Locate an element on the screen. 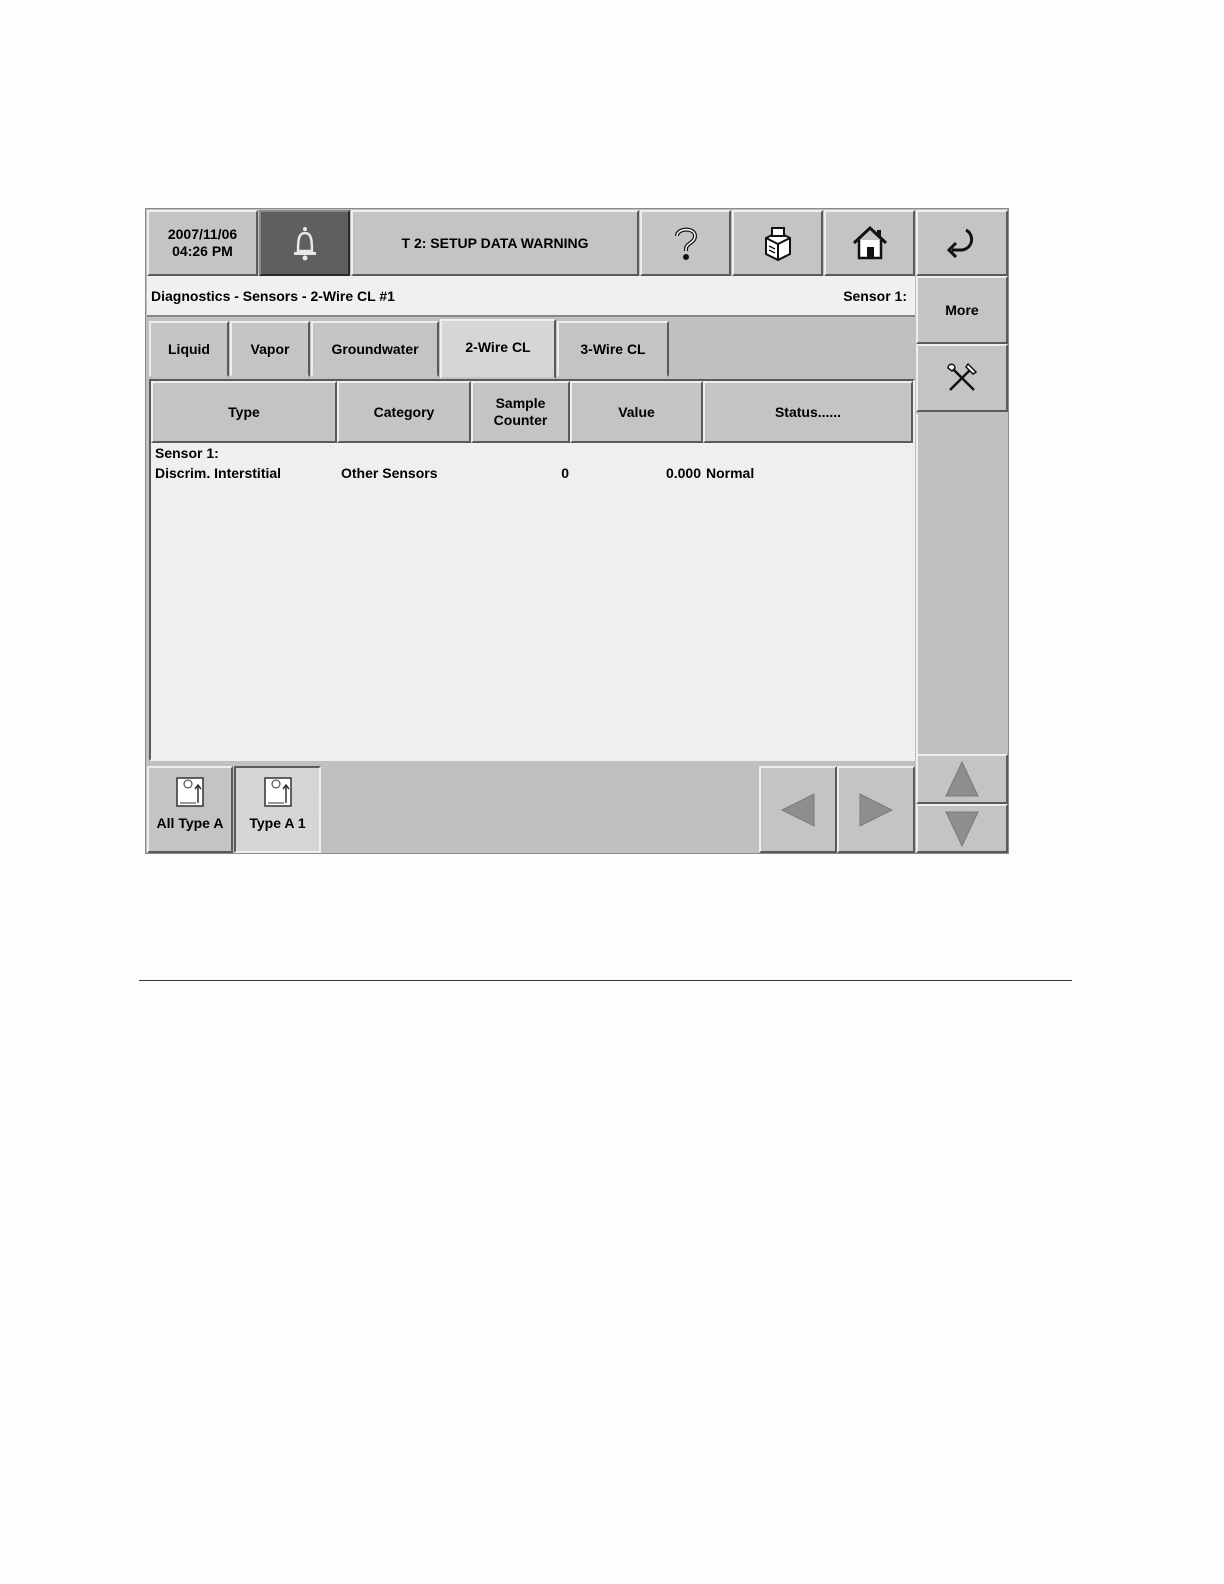 The image size is (1224, 1584). next-button is located at coordinates (876, 809).